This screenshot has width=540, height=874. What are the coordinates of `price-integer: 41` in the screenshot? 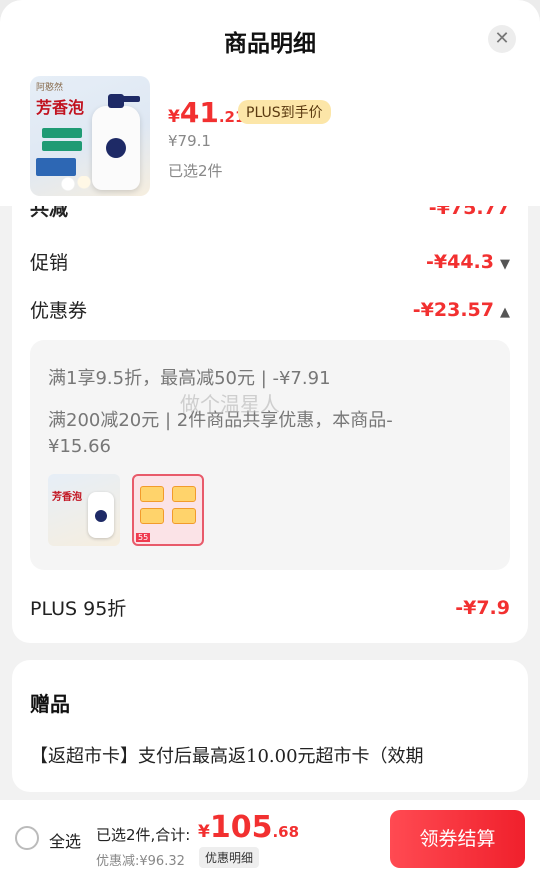 It's located at (199, 112).